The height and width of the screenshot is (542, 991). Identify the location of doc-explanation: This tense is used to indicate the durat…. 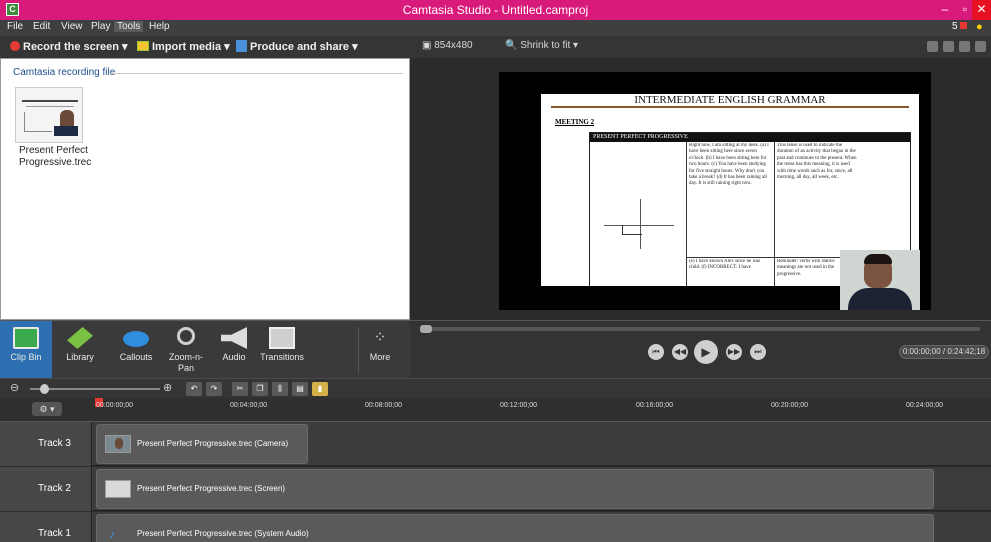
(817, 162).